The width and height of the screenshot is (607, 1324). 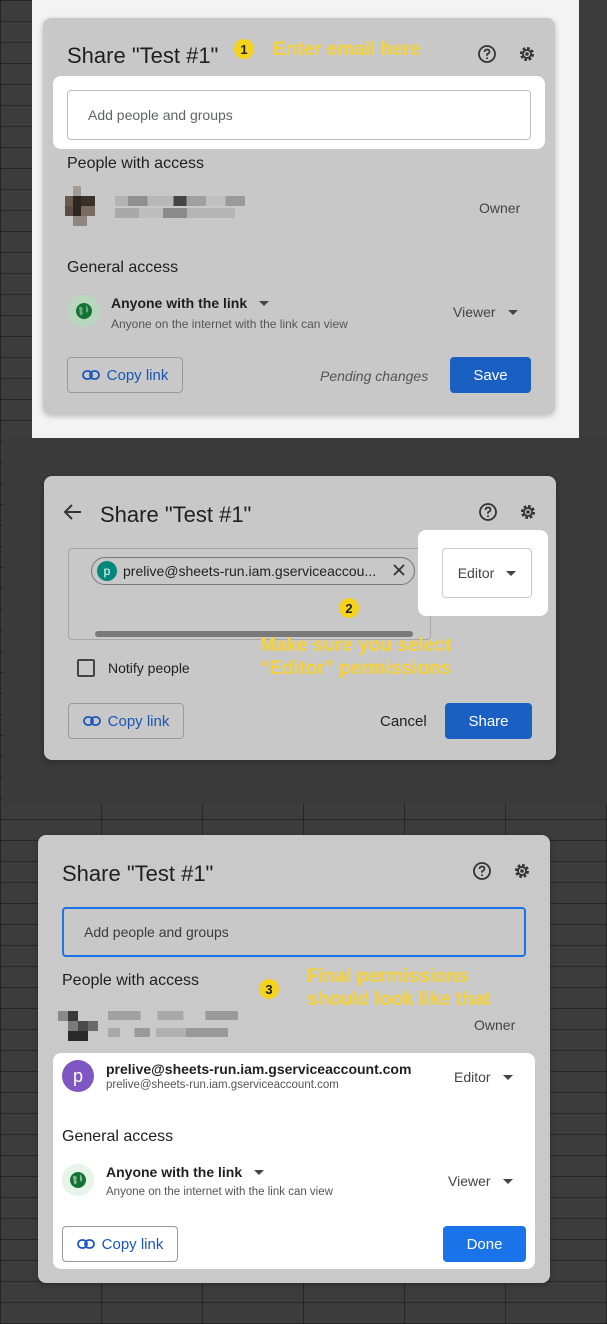 What do you see at coordinates (490, 375) in the screenshot?
I see `save-button: Save` at bounding box center [490, 375].